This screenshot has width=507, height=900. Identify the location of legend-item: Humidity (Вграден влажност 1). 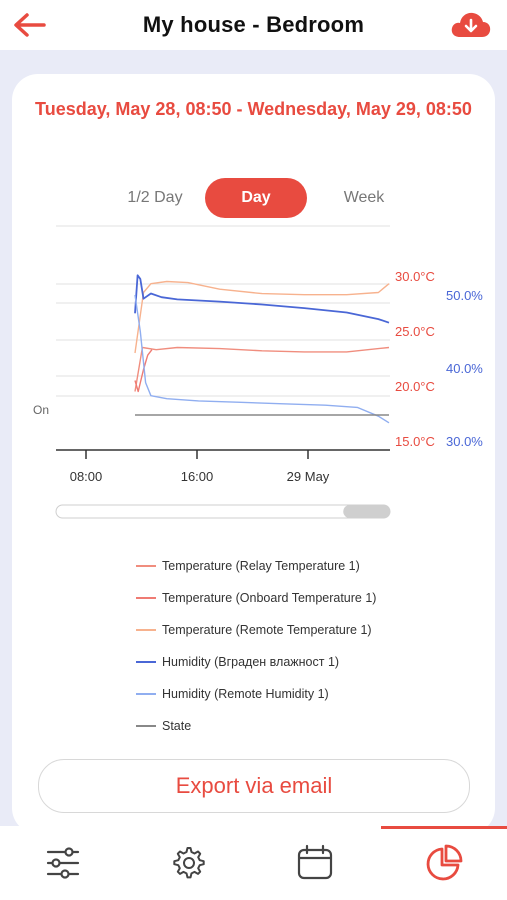
(256, 662).